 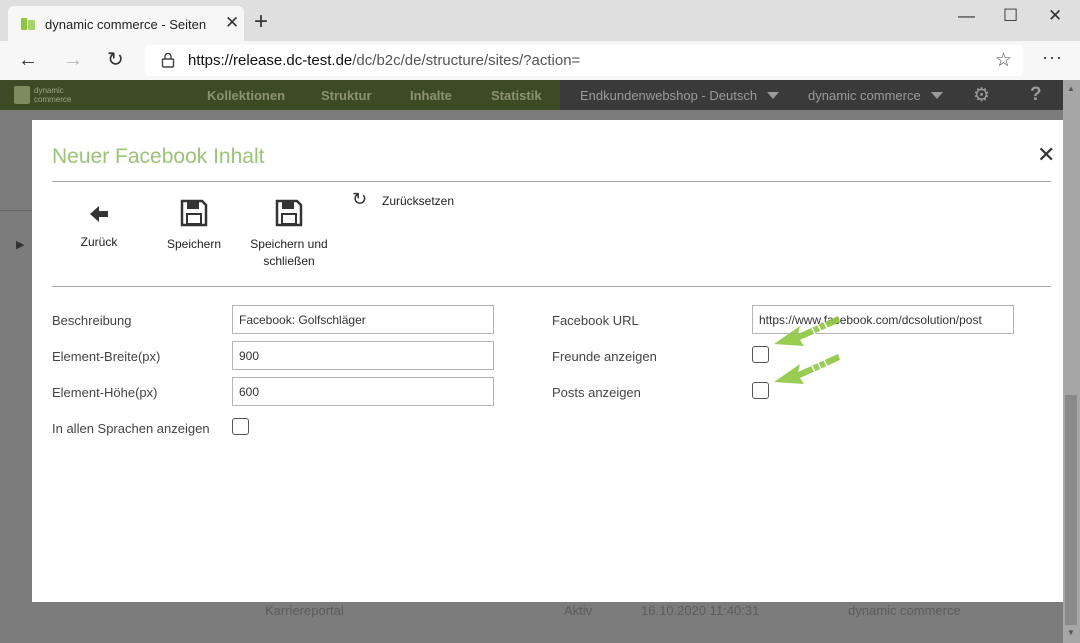 I want to click on back-button-label: Zurück, so click(x=99, y=242).